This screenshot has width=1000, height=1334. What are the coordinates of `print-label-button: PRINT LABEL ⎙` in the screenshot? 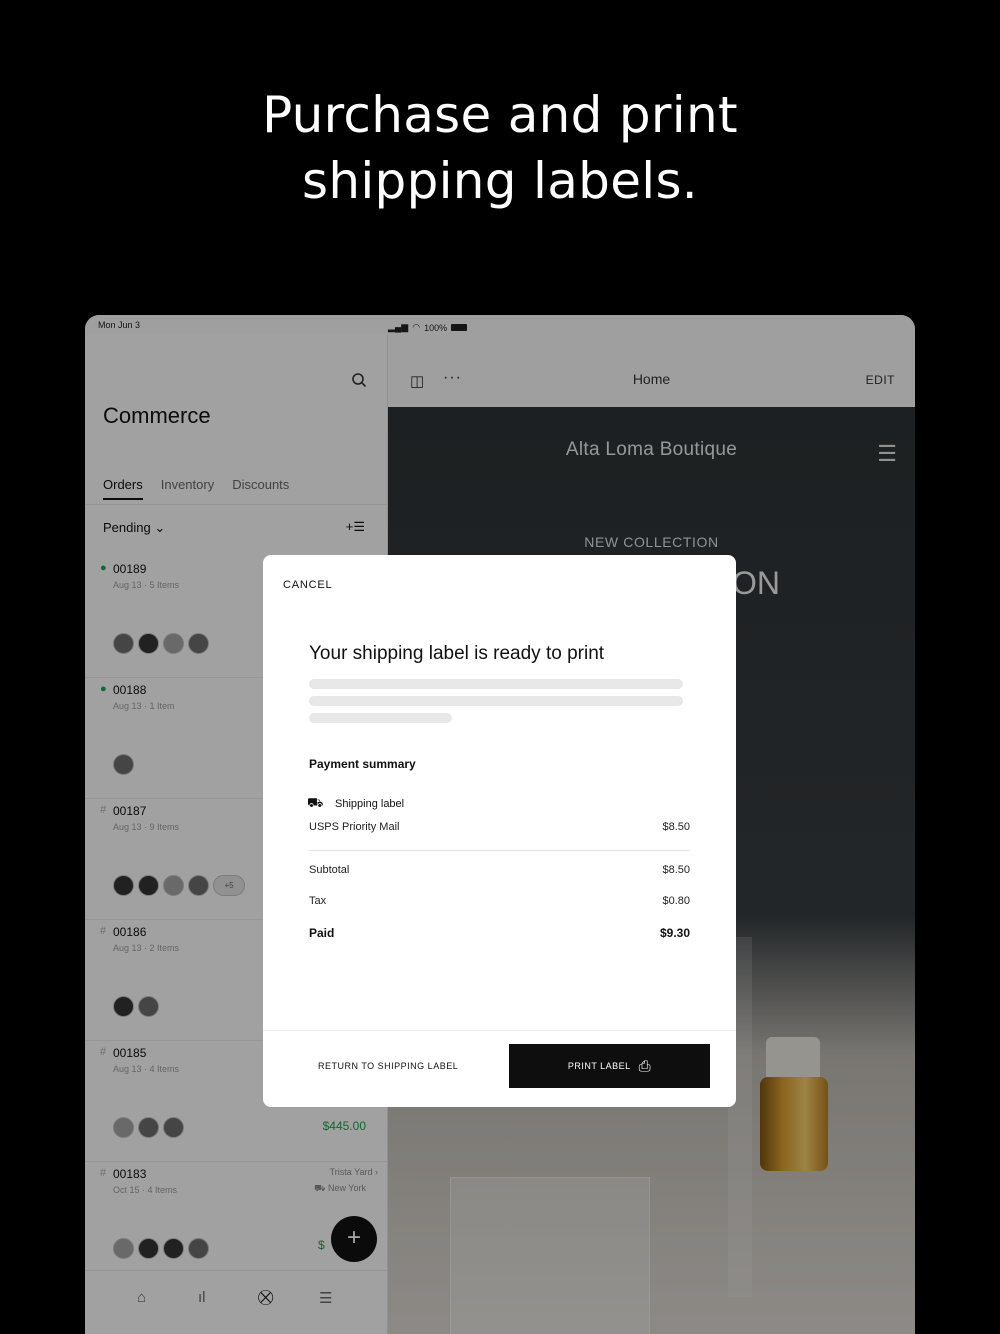 It's located at (609, 1066).